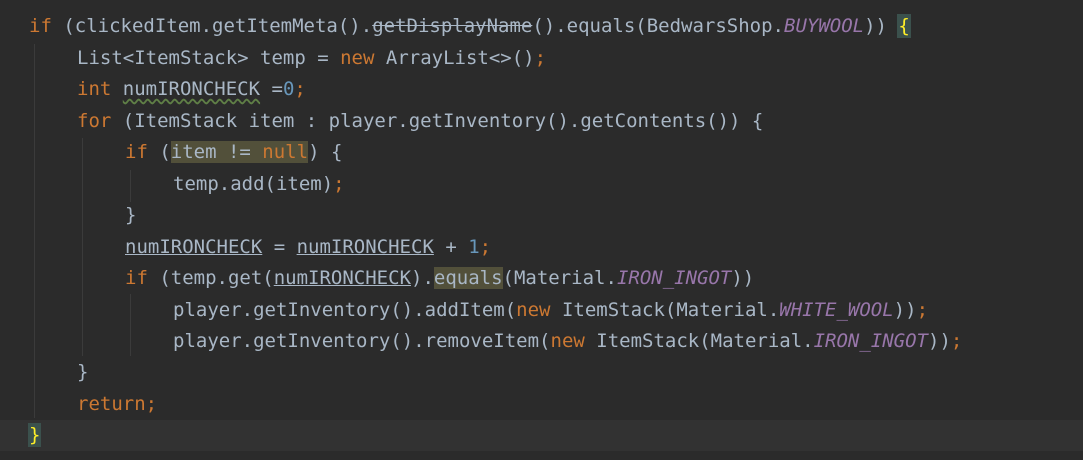 This screenshot has width=1083, height=460. Describe the element at coordinates (541, 435) in the screenshot. I see `code-line-14: }` at that location.